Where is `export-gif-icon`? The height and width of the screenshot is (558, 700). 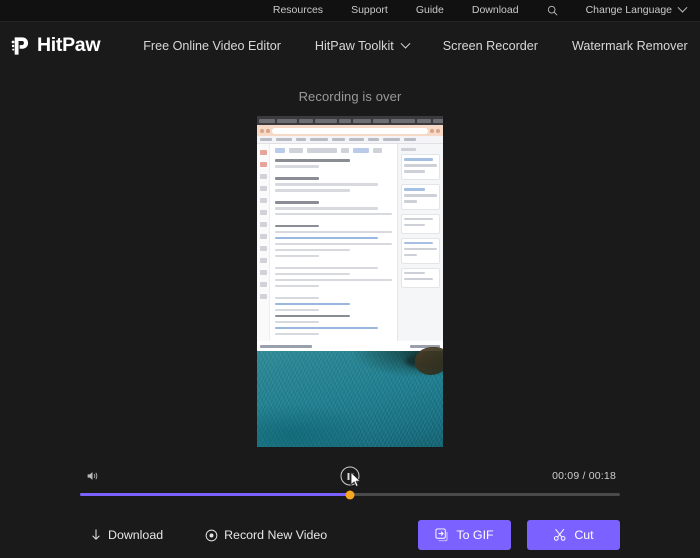 export-gif-icon is located at coordinates (441, 535).